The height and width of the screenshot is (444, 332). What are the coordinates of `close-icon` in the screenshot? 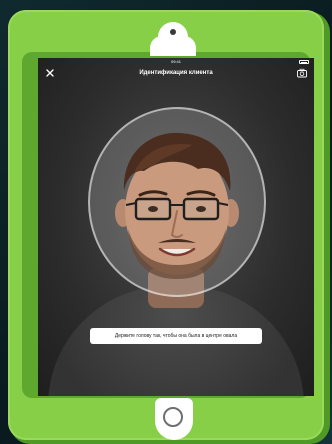 It's located at (50, 73).